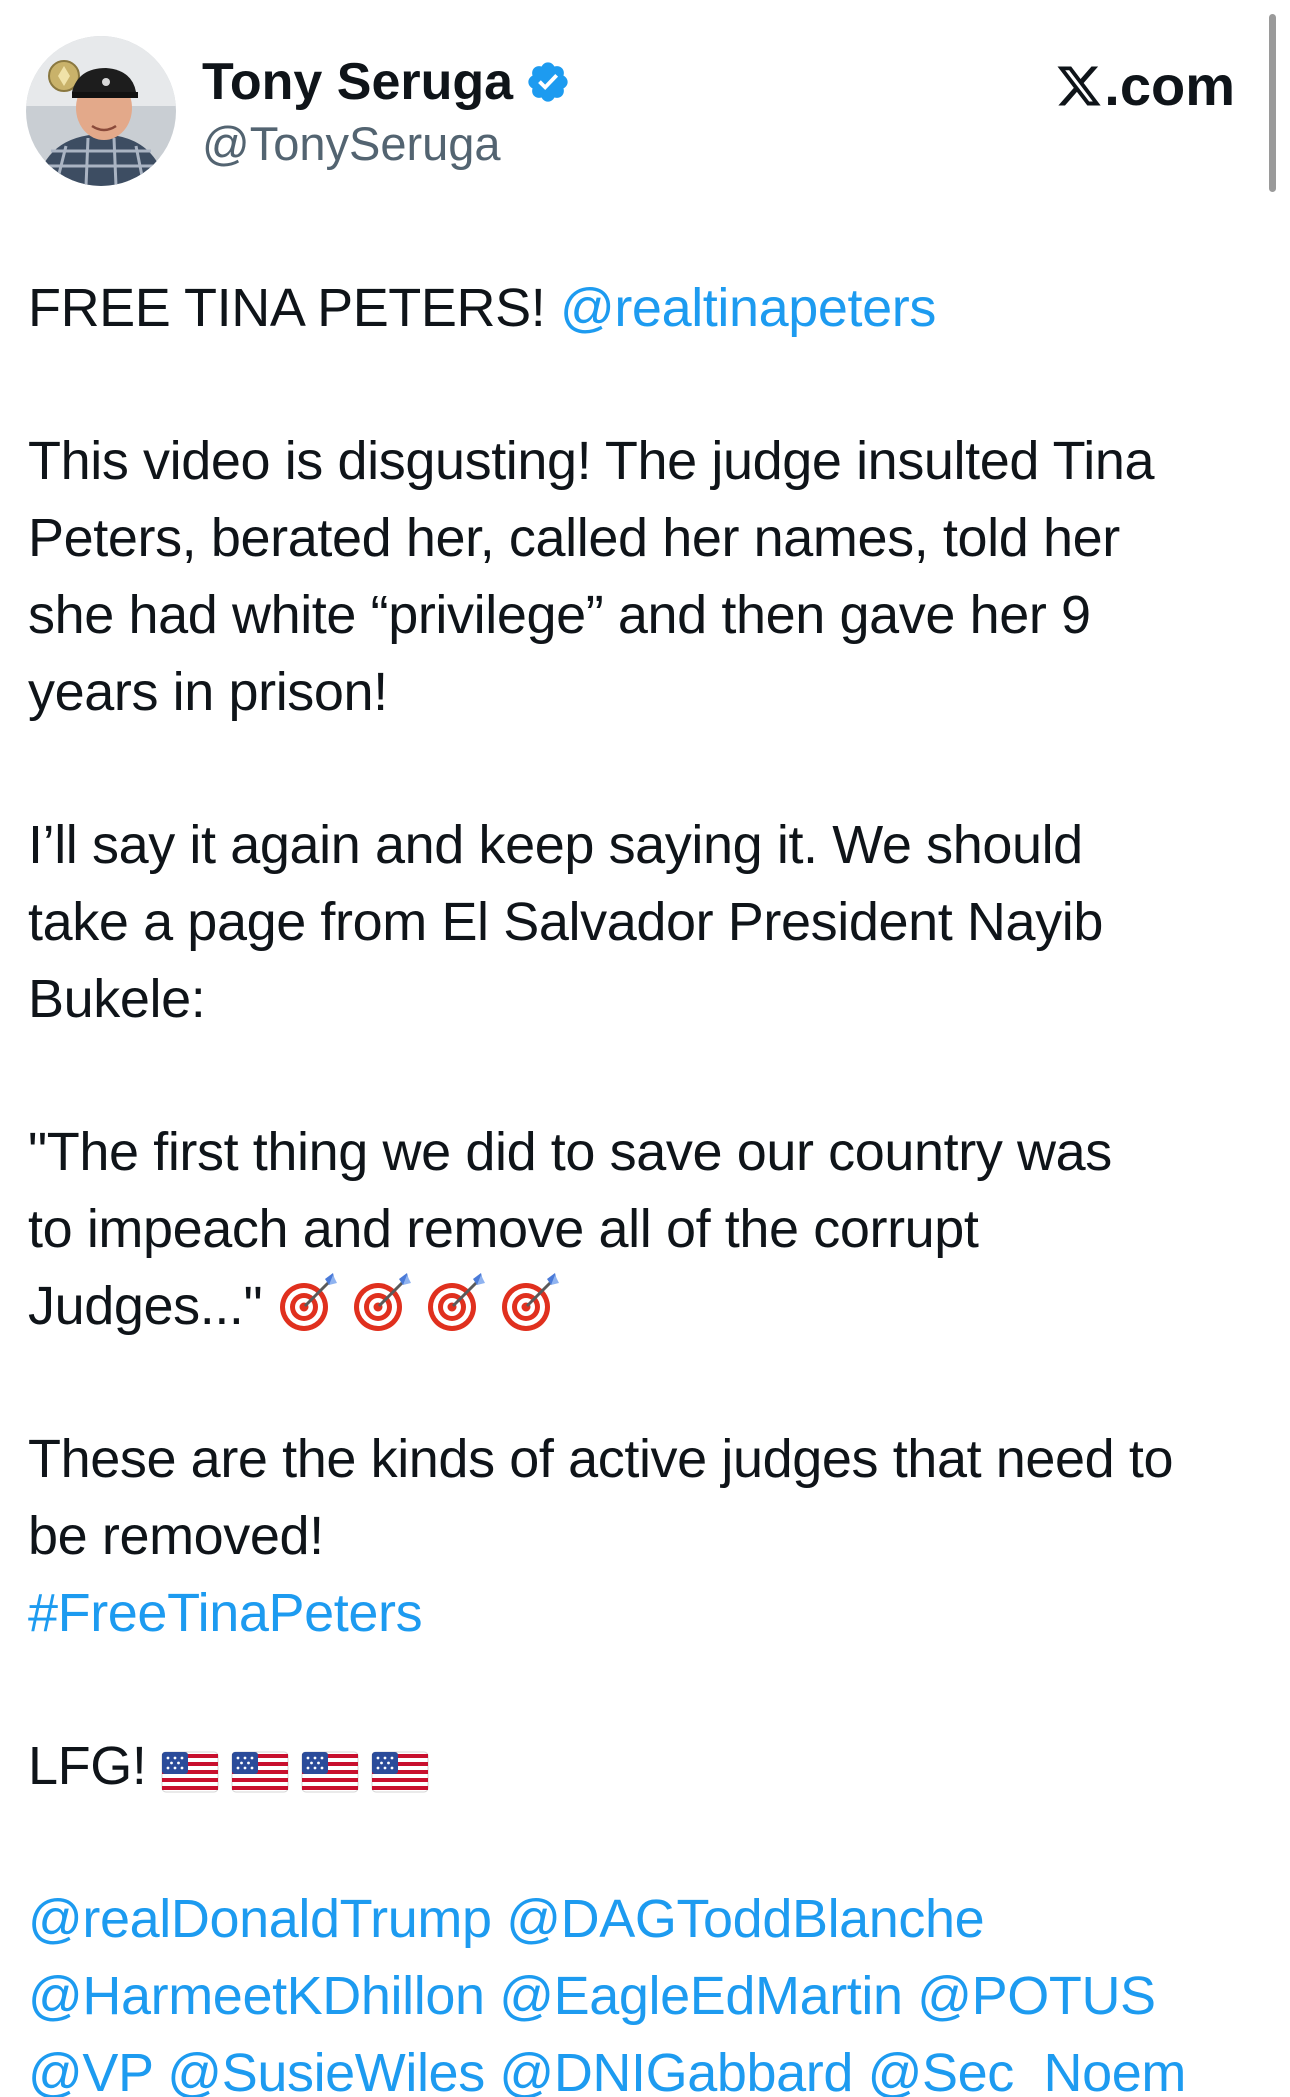  I want to click on post-headline: FREE TINA PETERS!, so click(287, 308).